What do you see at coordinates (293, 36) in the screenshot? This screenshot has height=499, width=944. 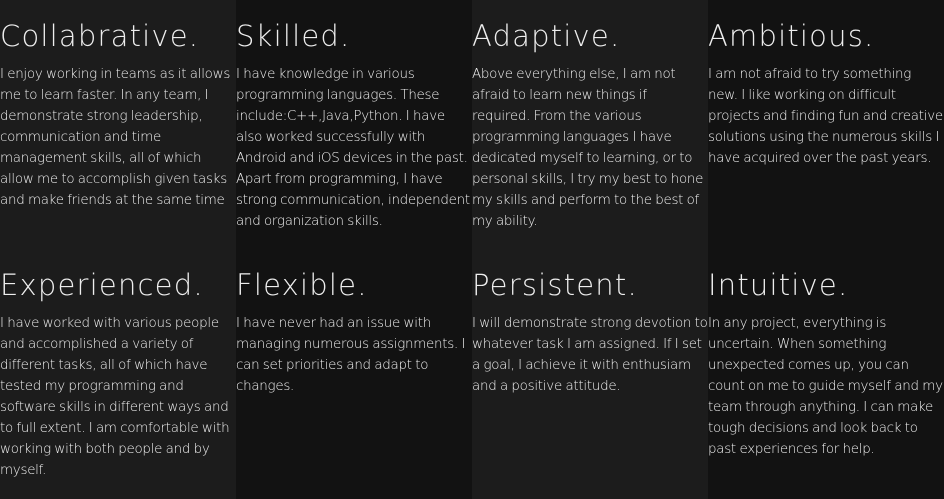 I see `trait-title: Skilled.` at bounding box center [293, 36].